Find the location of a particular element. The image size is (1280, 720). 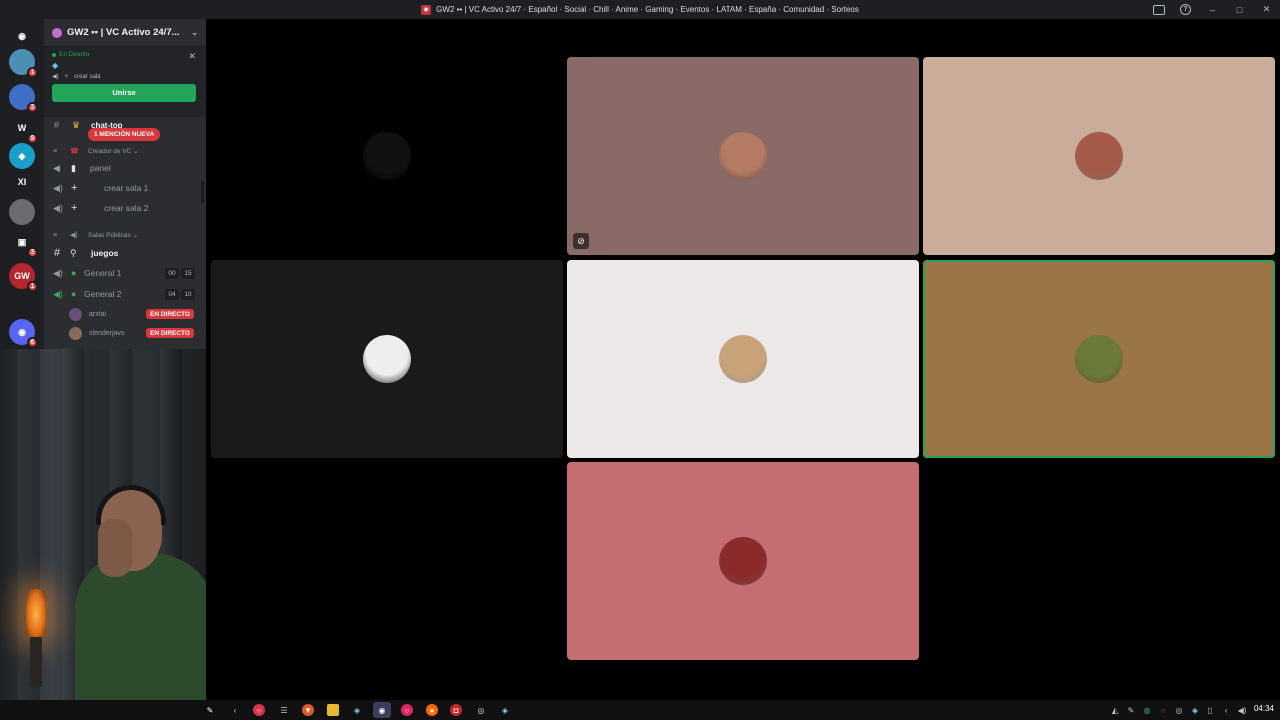

channel-crear-sala-1: ◀) + crear sala 1 is located at coordinates (125, 188).